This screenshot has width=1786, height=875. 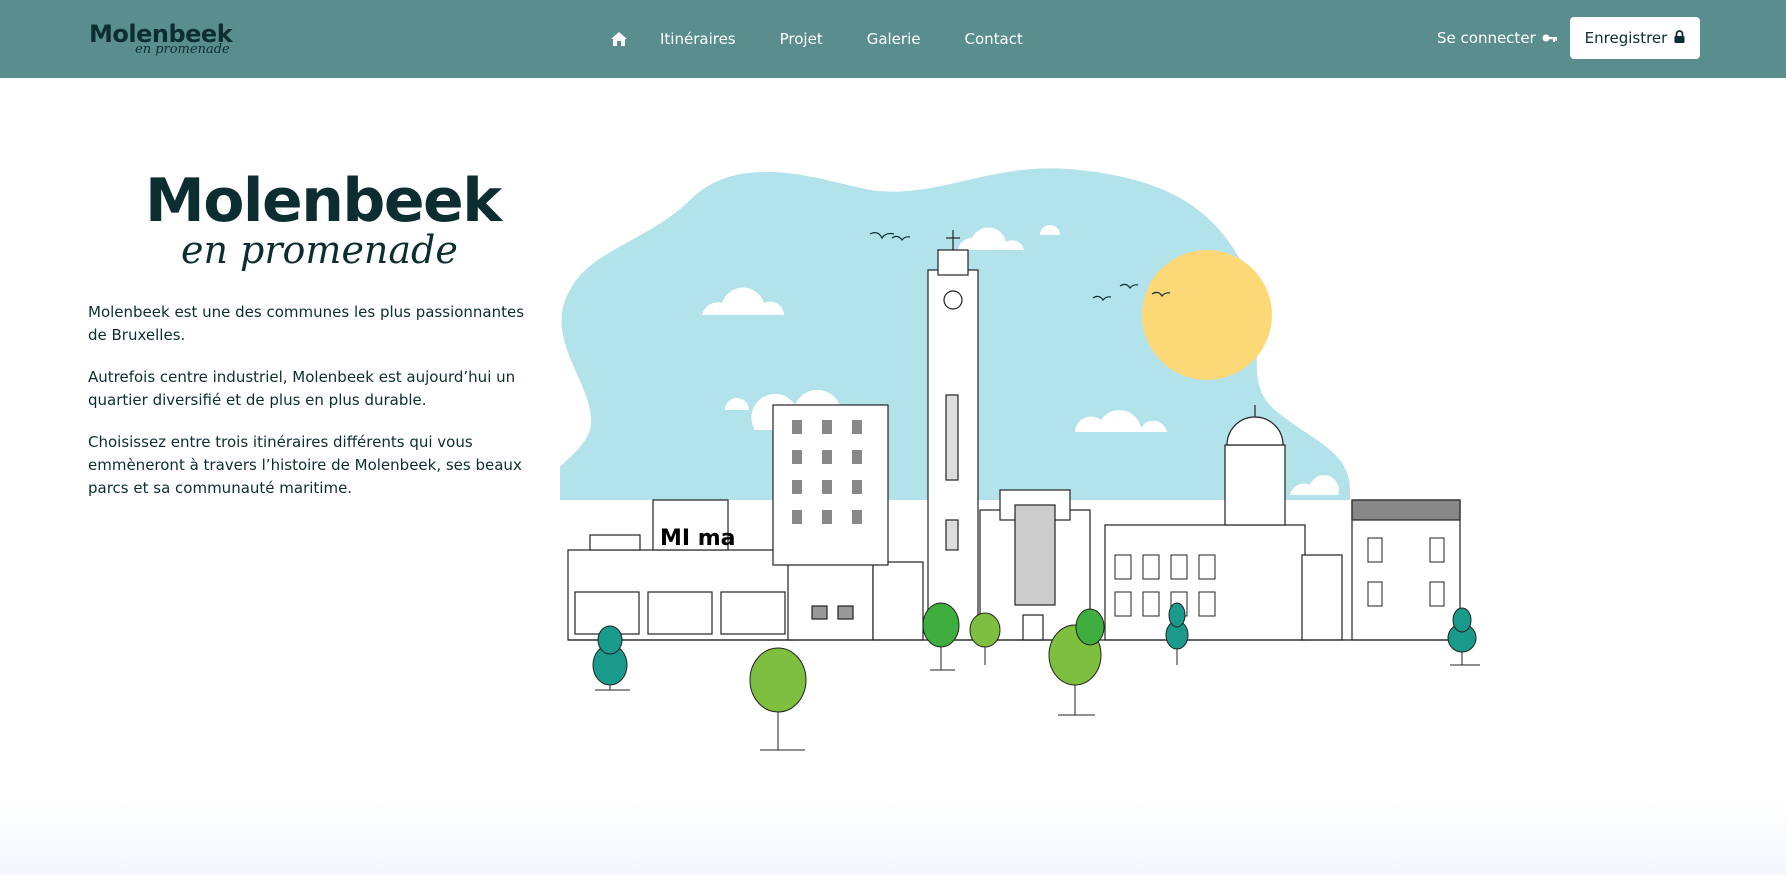 I want to click on register-button: Enregistrer, so click(x=1635, y=38).